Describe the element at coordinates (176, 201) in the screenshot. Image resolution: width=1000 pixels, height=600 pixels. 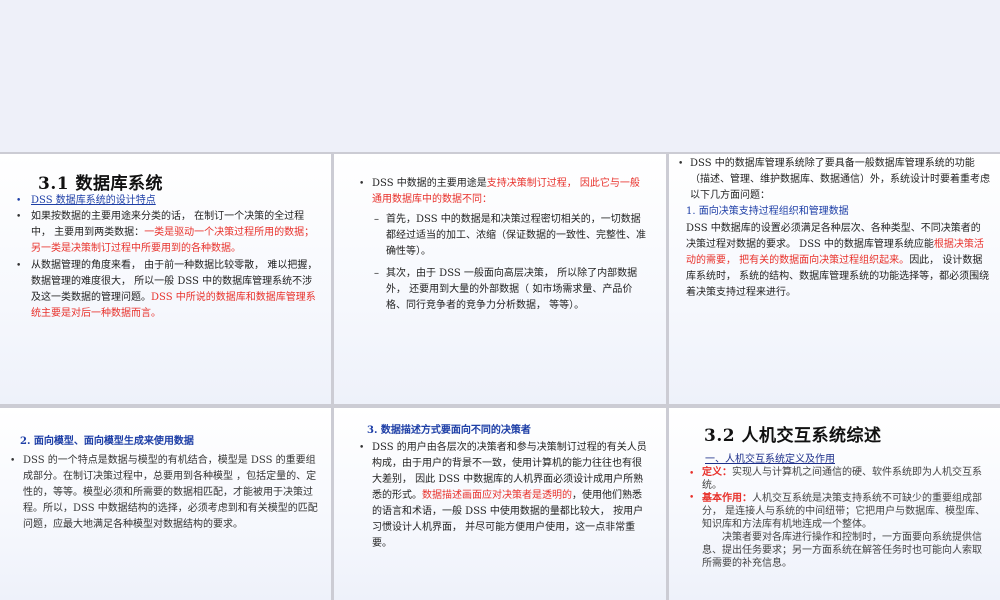
I see `design-features-link: DSS 数据库系统的设计特点` at that location.